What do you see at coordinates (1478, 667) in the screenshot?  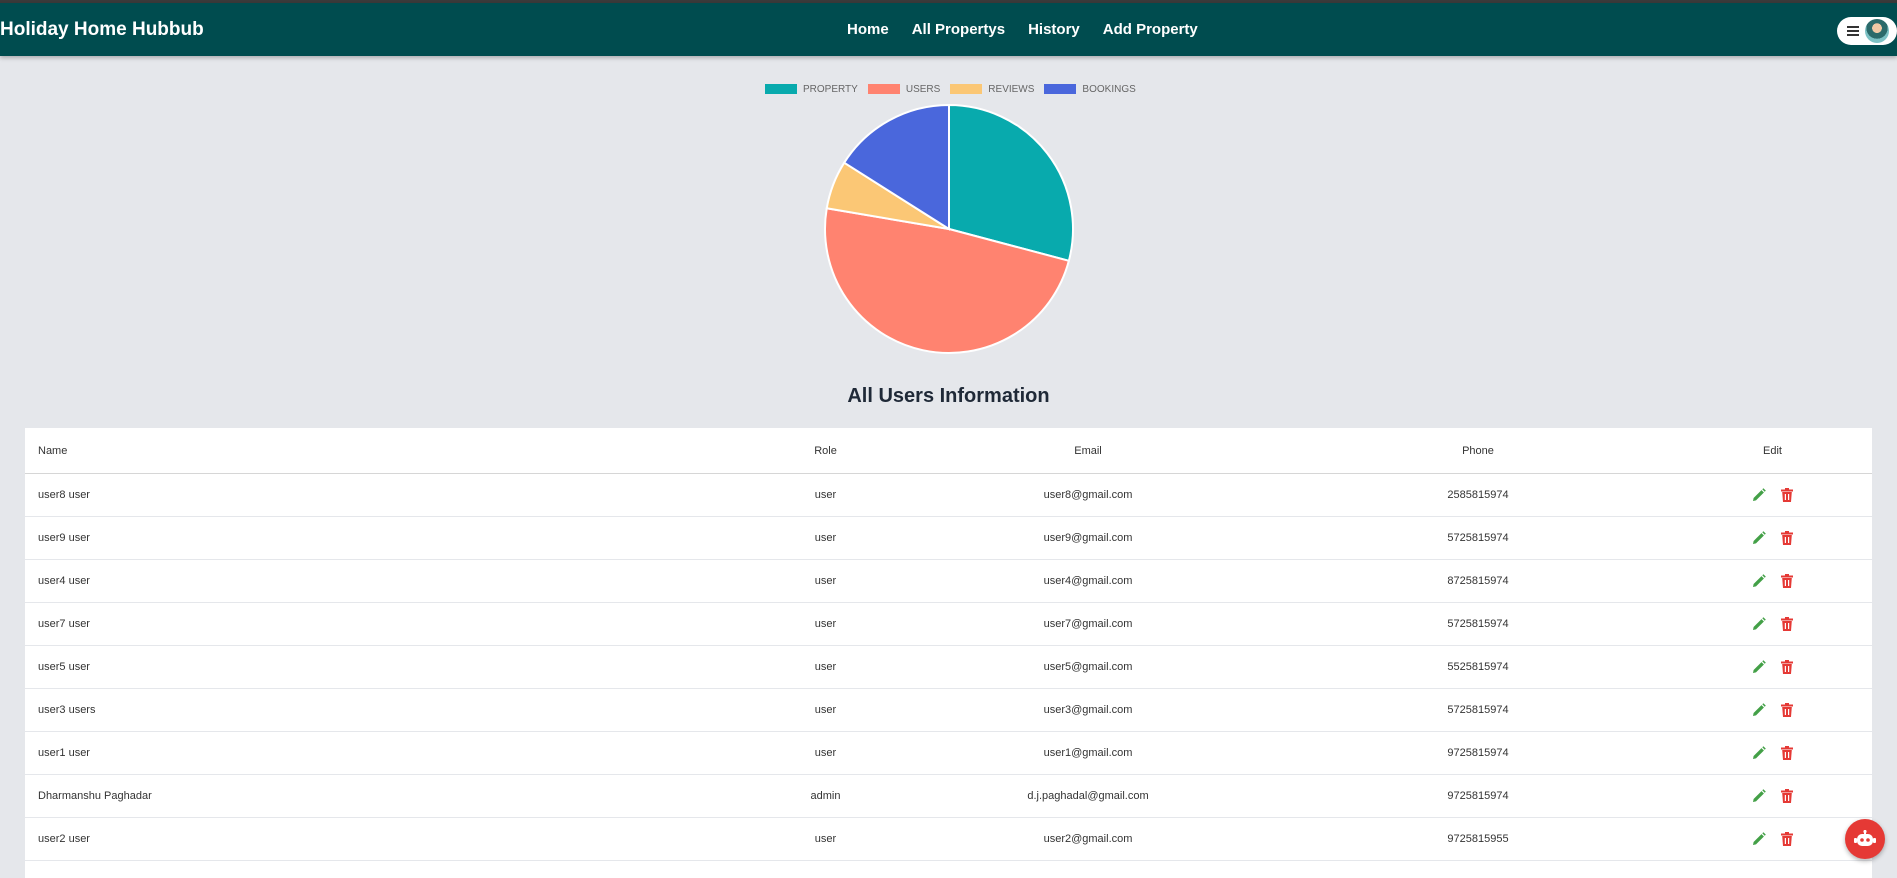 I see `cell-phone: 5525815974` at bounding box center [1478, 667].